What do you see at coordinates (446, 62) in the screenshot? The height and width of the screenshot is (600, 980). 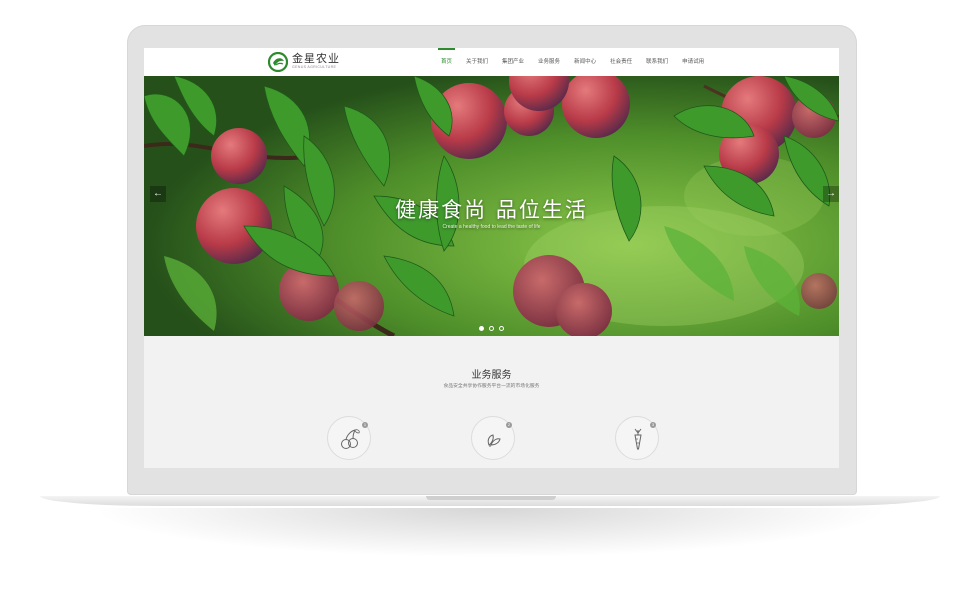 I see `nav-item-home: 首页` at bounding box center [446, 62].